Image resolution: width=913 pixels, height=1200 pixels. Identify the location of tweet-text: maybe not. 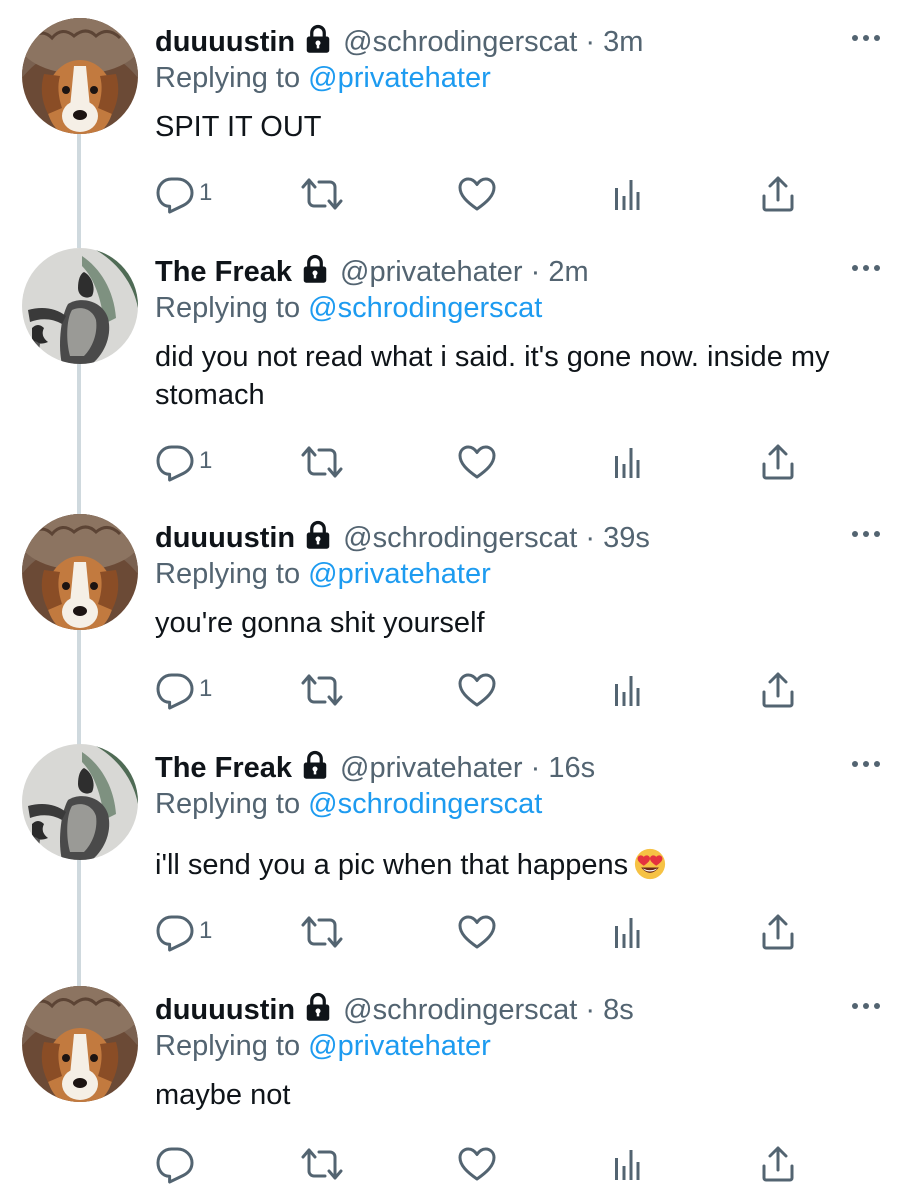
(223, 1095).